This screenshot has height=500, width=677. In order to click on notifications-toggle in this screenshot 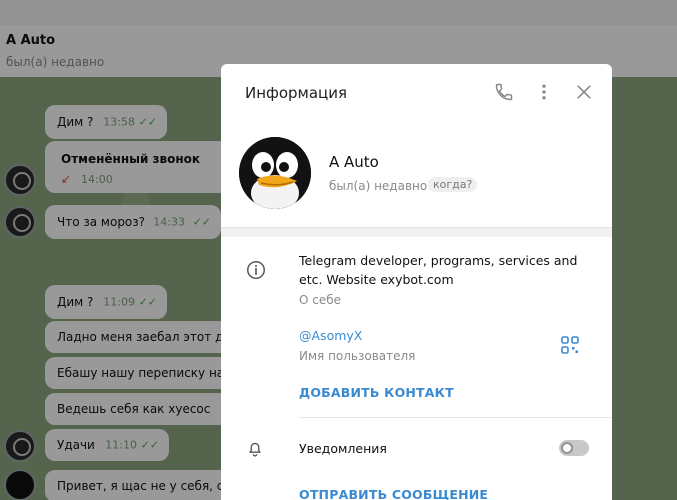, I will do `click(574, 448)`.